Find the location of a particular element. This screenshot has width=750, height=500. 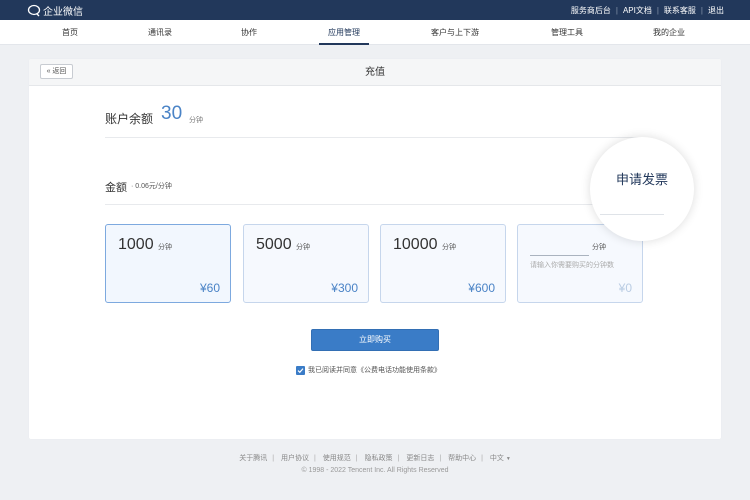

option-10000-minutes: 10000 分钟 ¥600 is located at coordinates (443, 263).